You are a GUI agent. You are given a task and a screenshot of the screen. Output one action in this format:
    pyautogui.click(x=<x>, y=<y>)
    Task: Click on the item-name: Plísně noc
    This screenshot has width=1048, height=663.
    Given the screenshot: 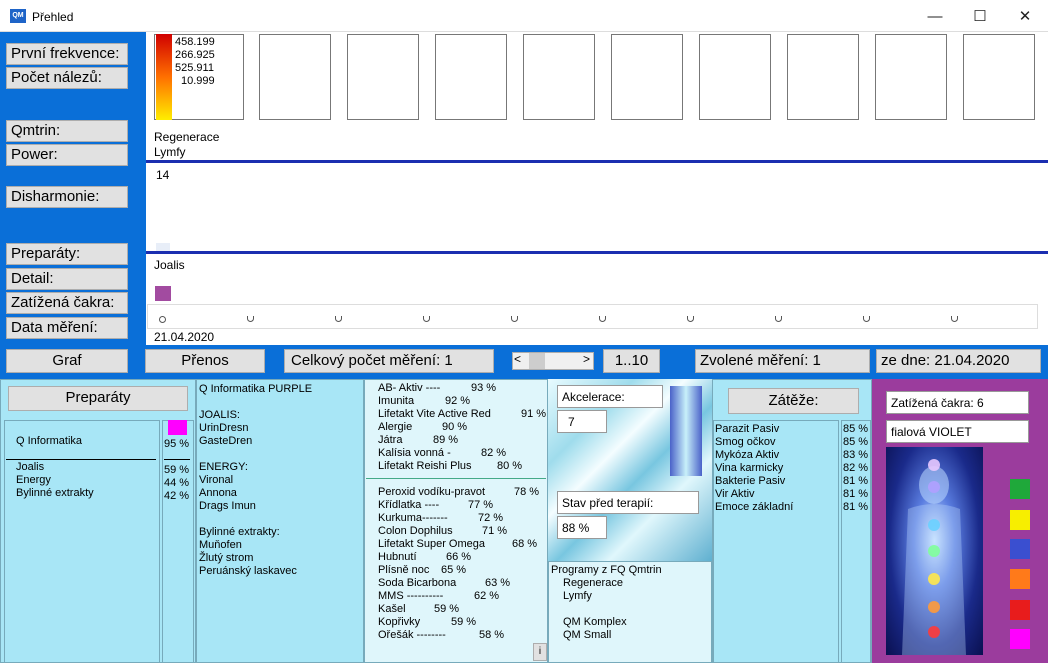 What is the action you would take?
    pyautogui.click(x=404, y=570)
    